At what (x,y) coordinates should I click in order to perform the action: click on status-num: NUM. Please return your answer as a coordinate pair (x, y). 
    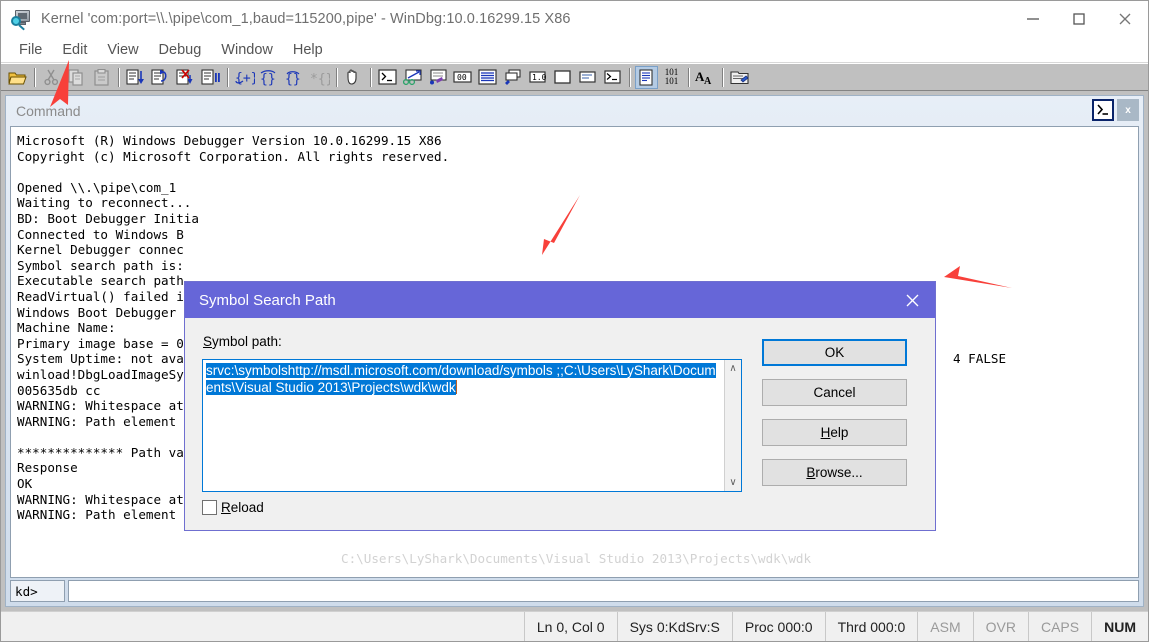
    Looking at the image, I should click on (1119, 626).